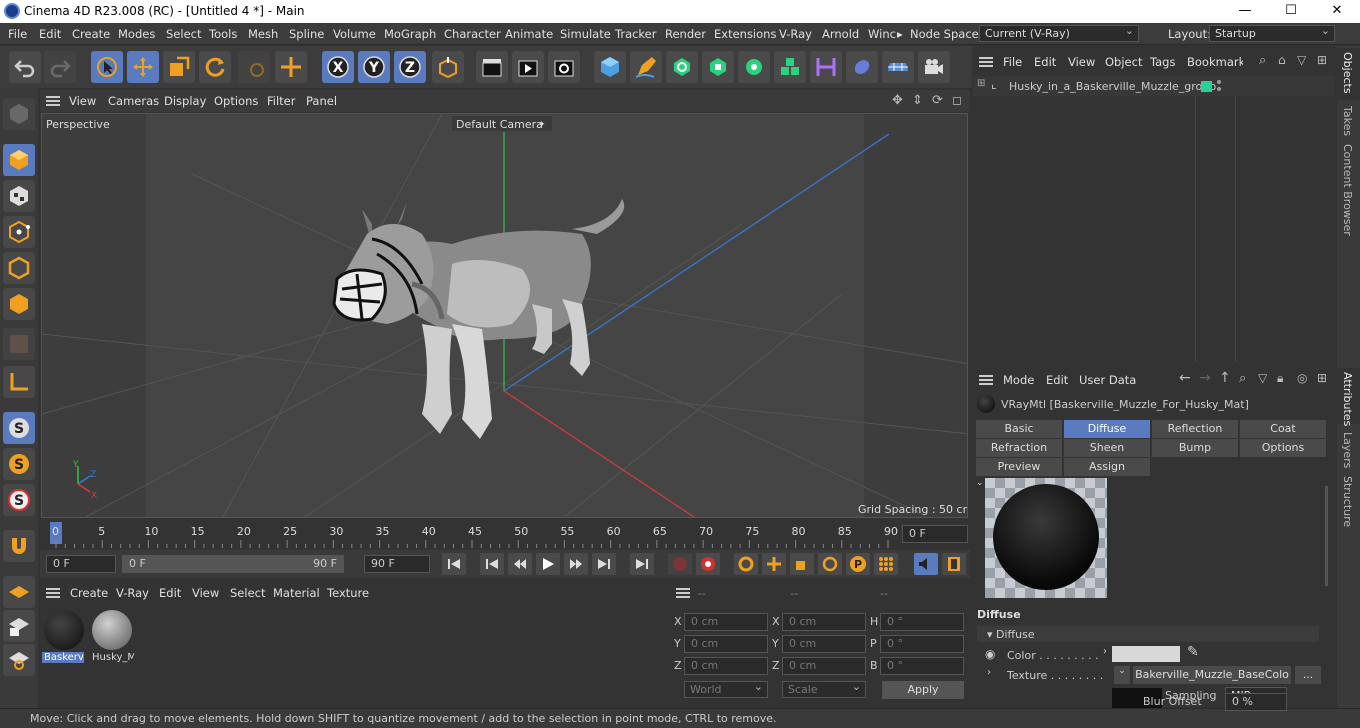  What do you see at coordinates (1019, 448) in the screenshot?
I see `tab-refraction: Refraction` at bounding box center [1019, 448].